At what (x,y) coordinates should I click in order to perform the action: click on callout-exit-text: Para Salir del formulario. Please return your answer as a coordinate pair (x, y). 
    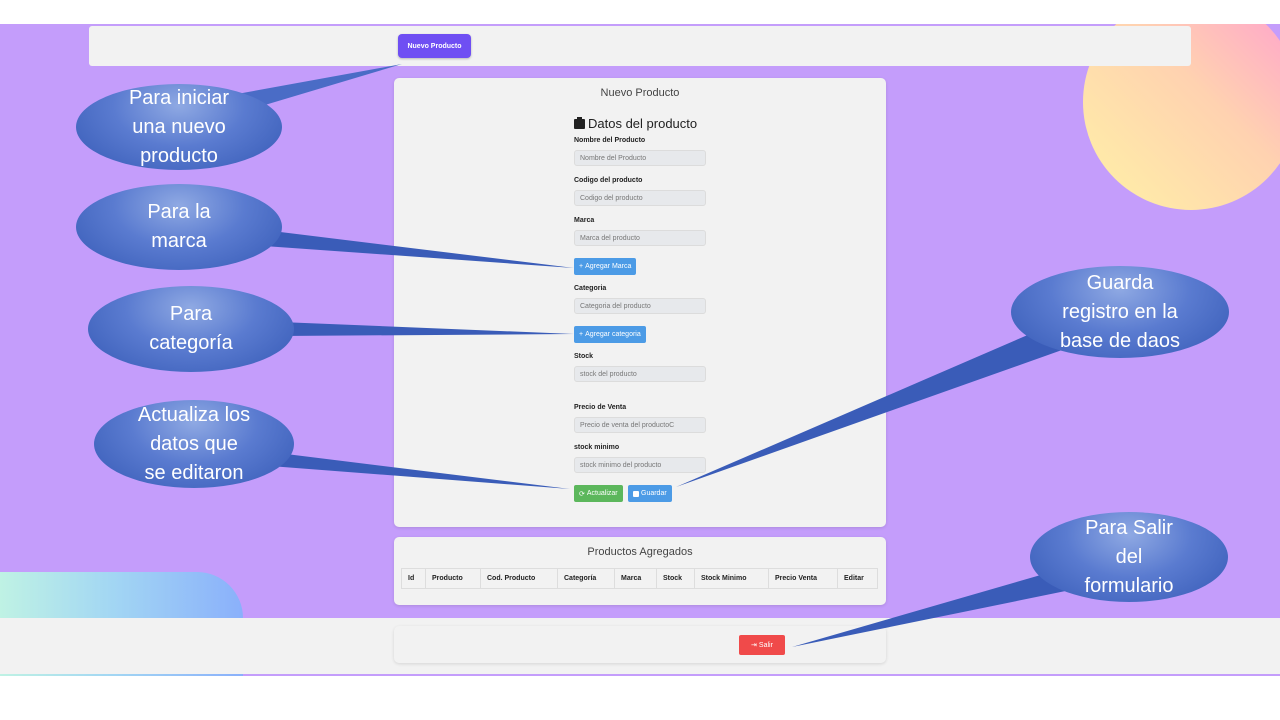
    Looking at the image, I should click on (1129, 556).